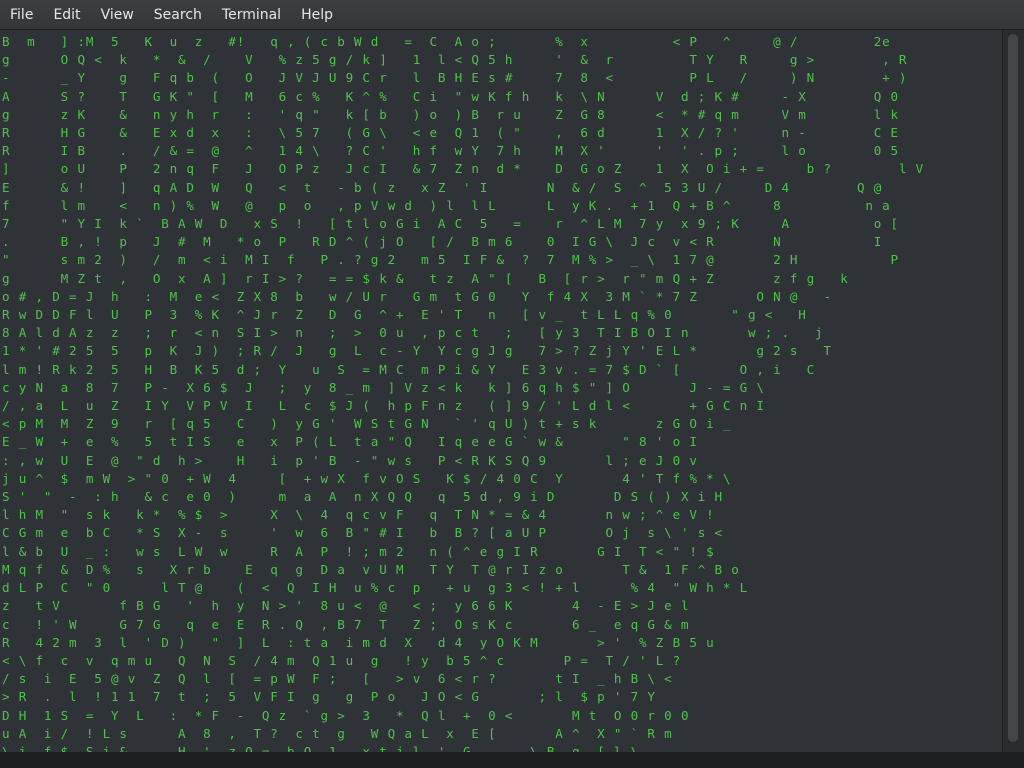 The width and height of the screenshot is (1024, 768). I want to click on menu-terminal: Terminal, so click(251, 15).